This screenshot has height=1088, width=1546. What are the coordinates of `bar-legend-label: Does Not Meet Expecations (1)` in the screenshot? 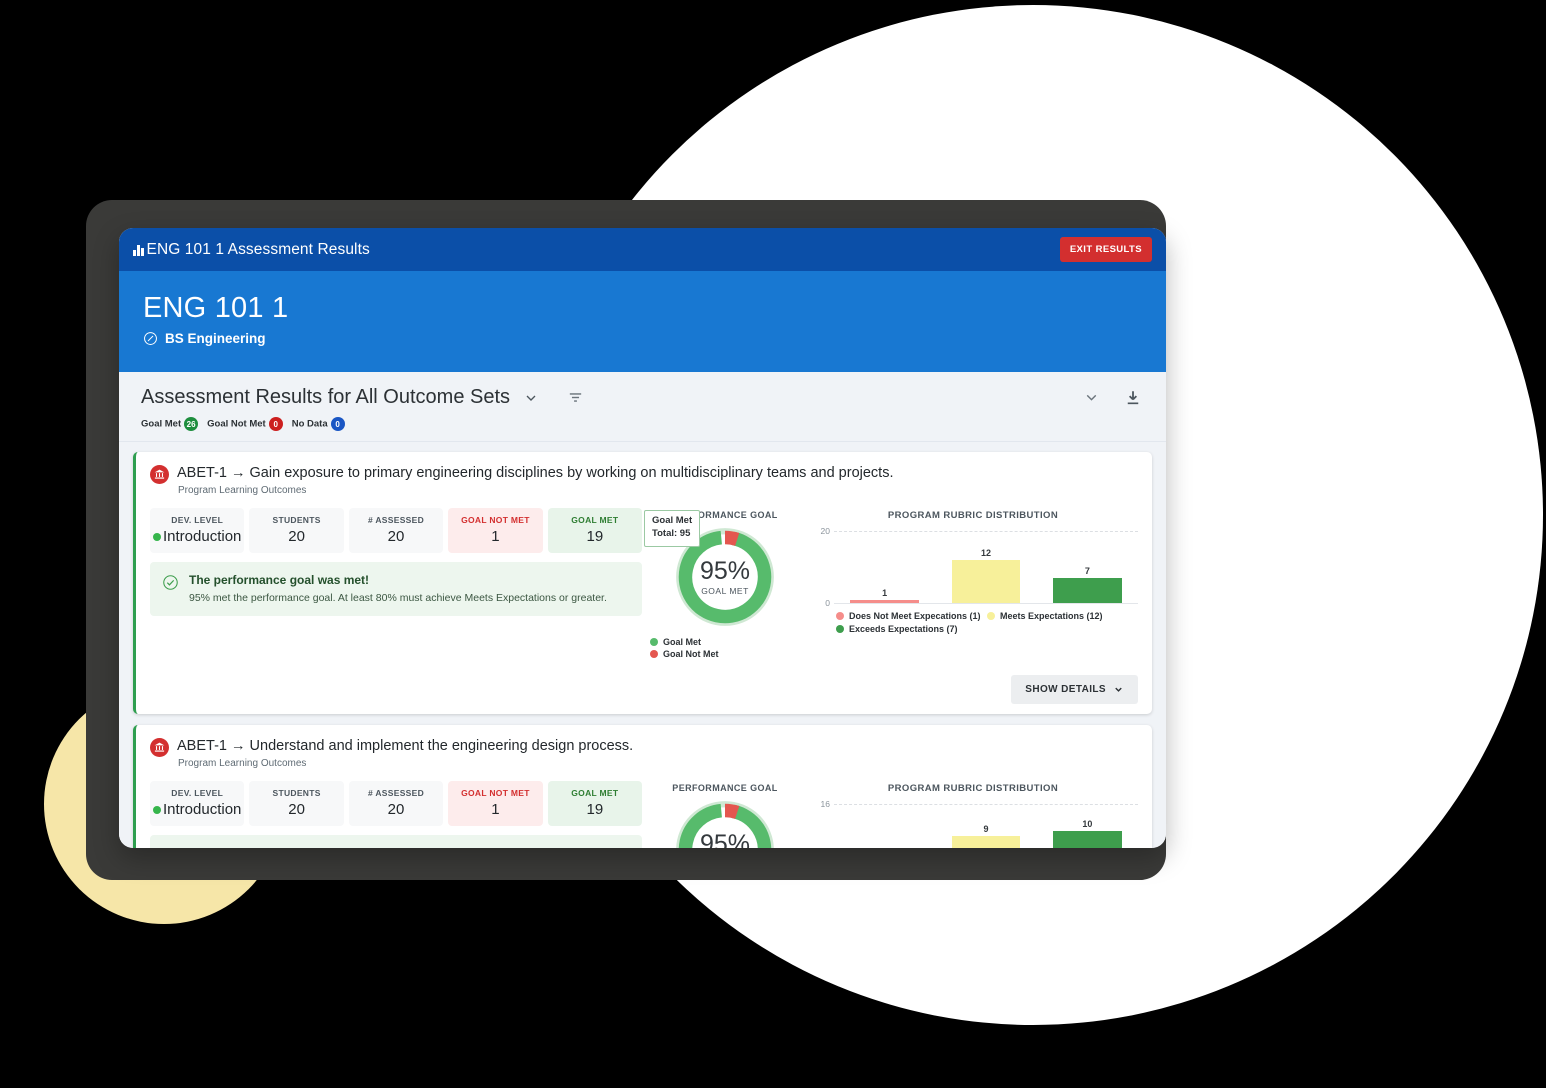 It's located at (915, 616).